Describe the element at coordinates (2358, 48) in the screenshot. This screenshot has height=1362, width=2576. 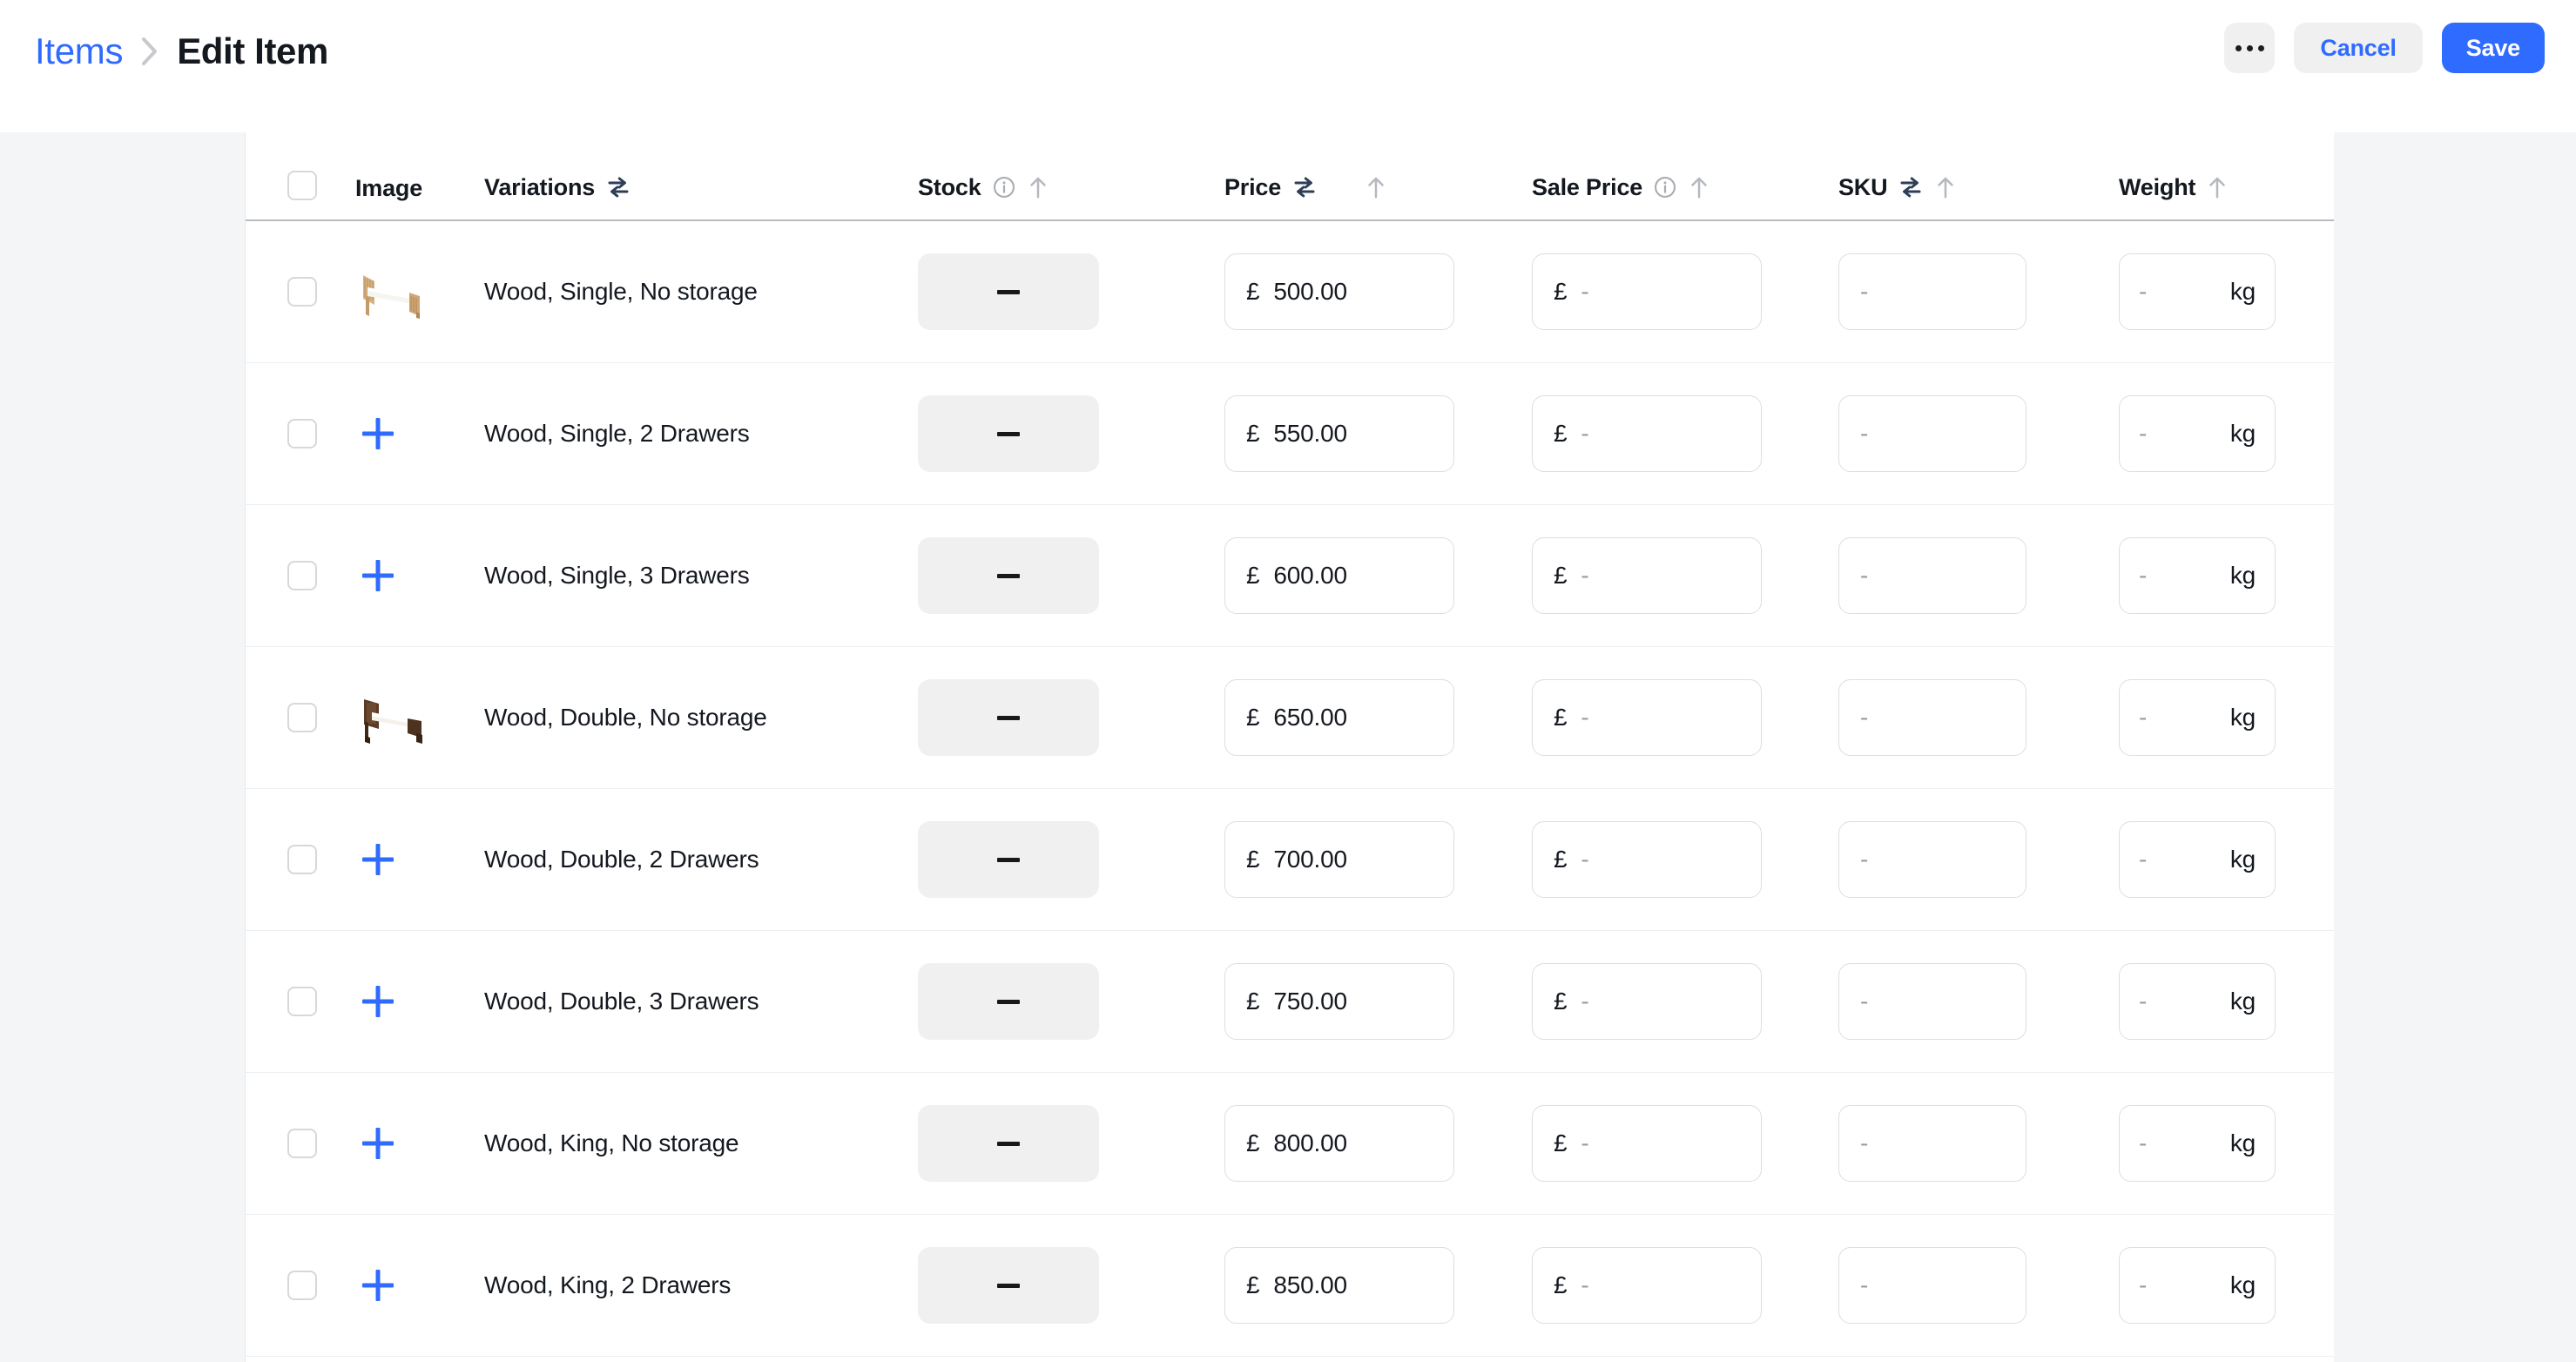
I see `cancel-button: Cancel` at that location.